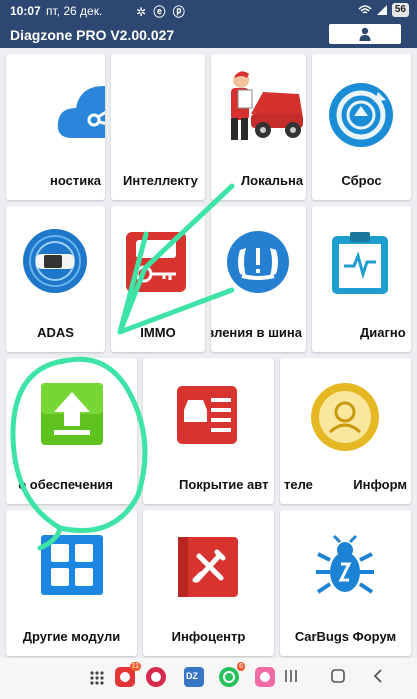 Image resolution: width=417 pixels, height=699 pixels. Describe the element at coordinates (338, 678) in the screenshot. I see `home-icon` at that location.